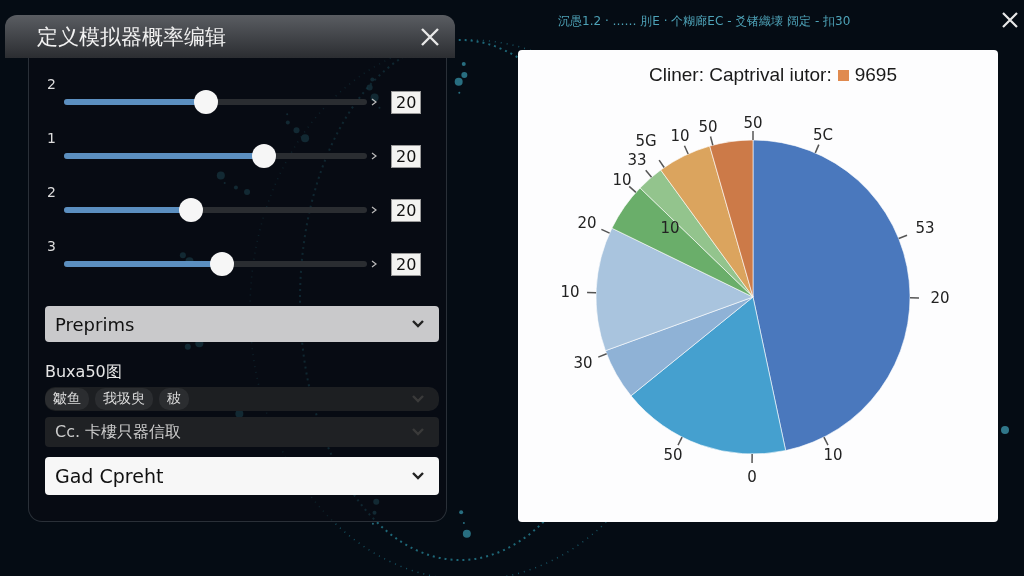  What do you see at coordinates (242, 324) in the screenshot?
I see `preset-dropdown: Preprims` at bounding box center [242, 324].